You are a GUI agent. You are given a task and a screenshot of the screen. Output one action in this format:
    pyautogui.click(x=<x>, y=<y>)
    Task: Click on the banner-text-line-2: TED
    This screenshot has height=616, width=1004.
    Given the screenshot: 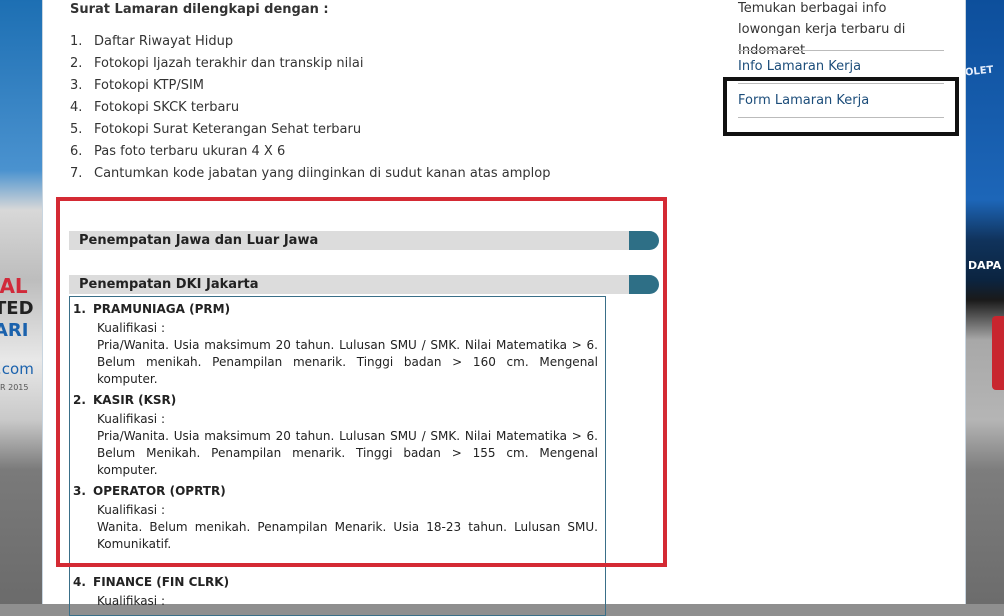 What is the action you would take?
    pyautogui.click(x=17, y=308)
    